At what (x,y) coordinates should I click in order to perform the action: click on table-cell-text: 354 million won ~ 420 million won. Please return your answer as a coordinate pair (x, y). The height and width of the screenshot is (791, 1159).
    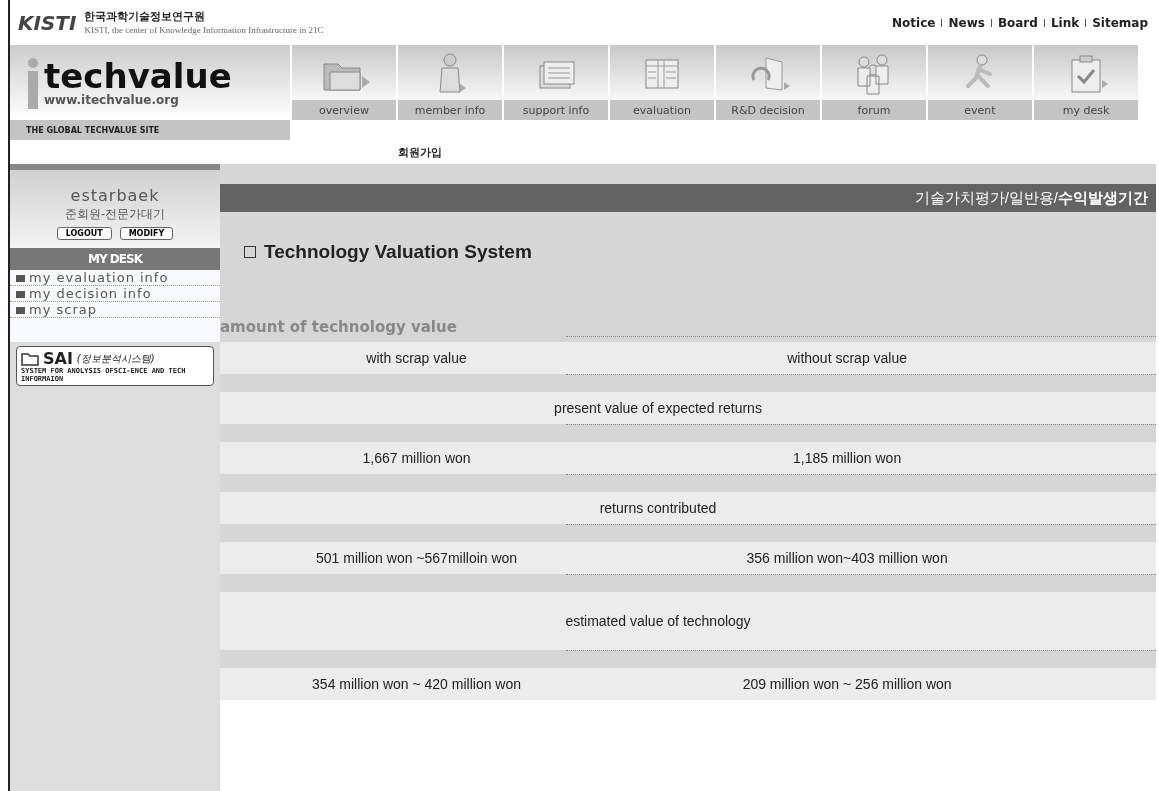
    Looking at the image, I should click on (417, 684).